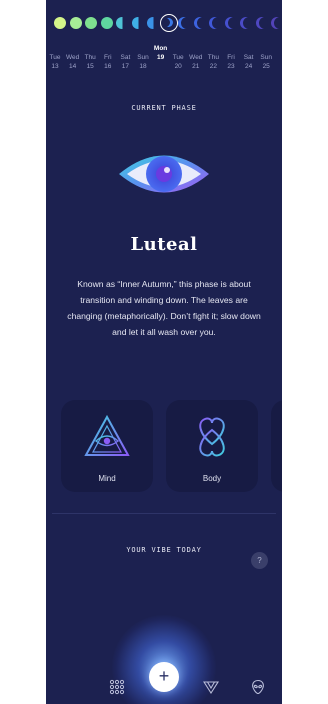  What do you see at coordinates (213, 66) in the screenshot?
I see `day-number: 22` at bounding box center [213, 66].